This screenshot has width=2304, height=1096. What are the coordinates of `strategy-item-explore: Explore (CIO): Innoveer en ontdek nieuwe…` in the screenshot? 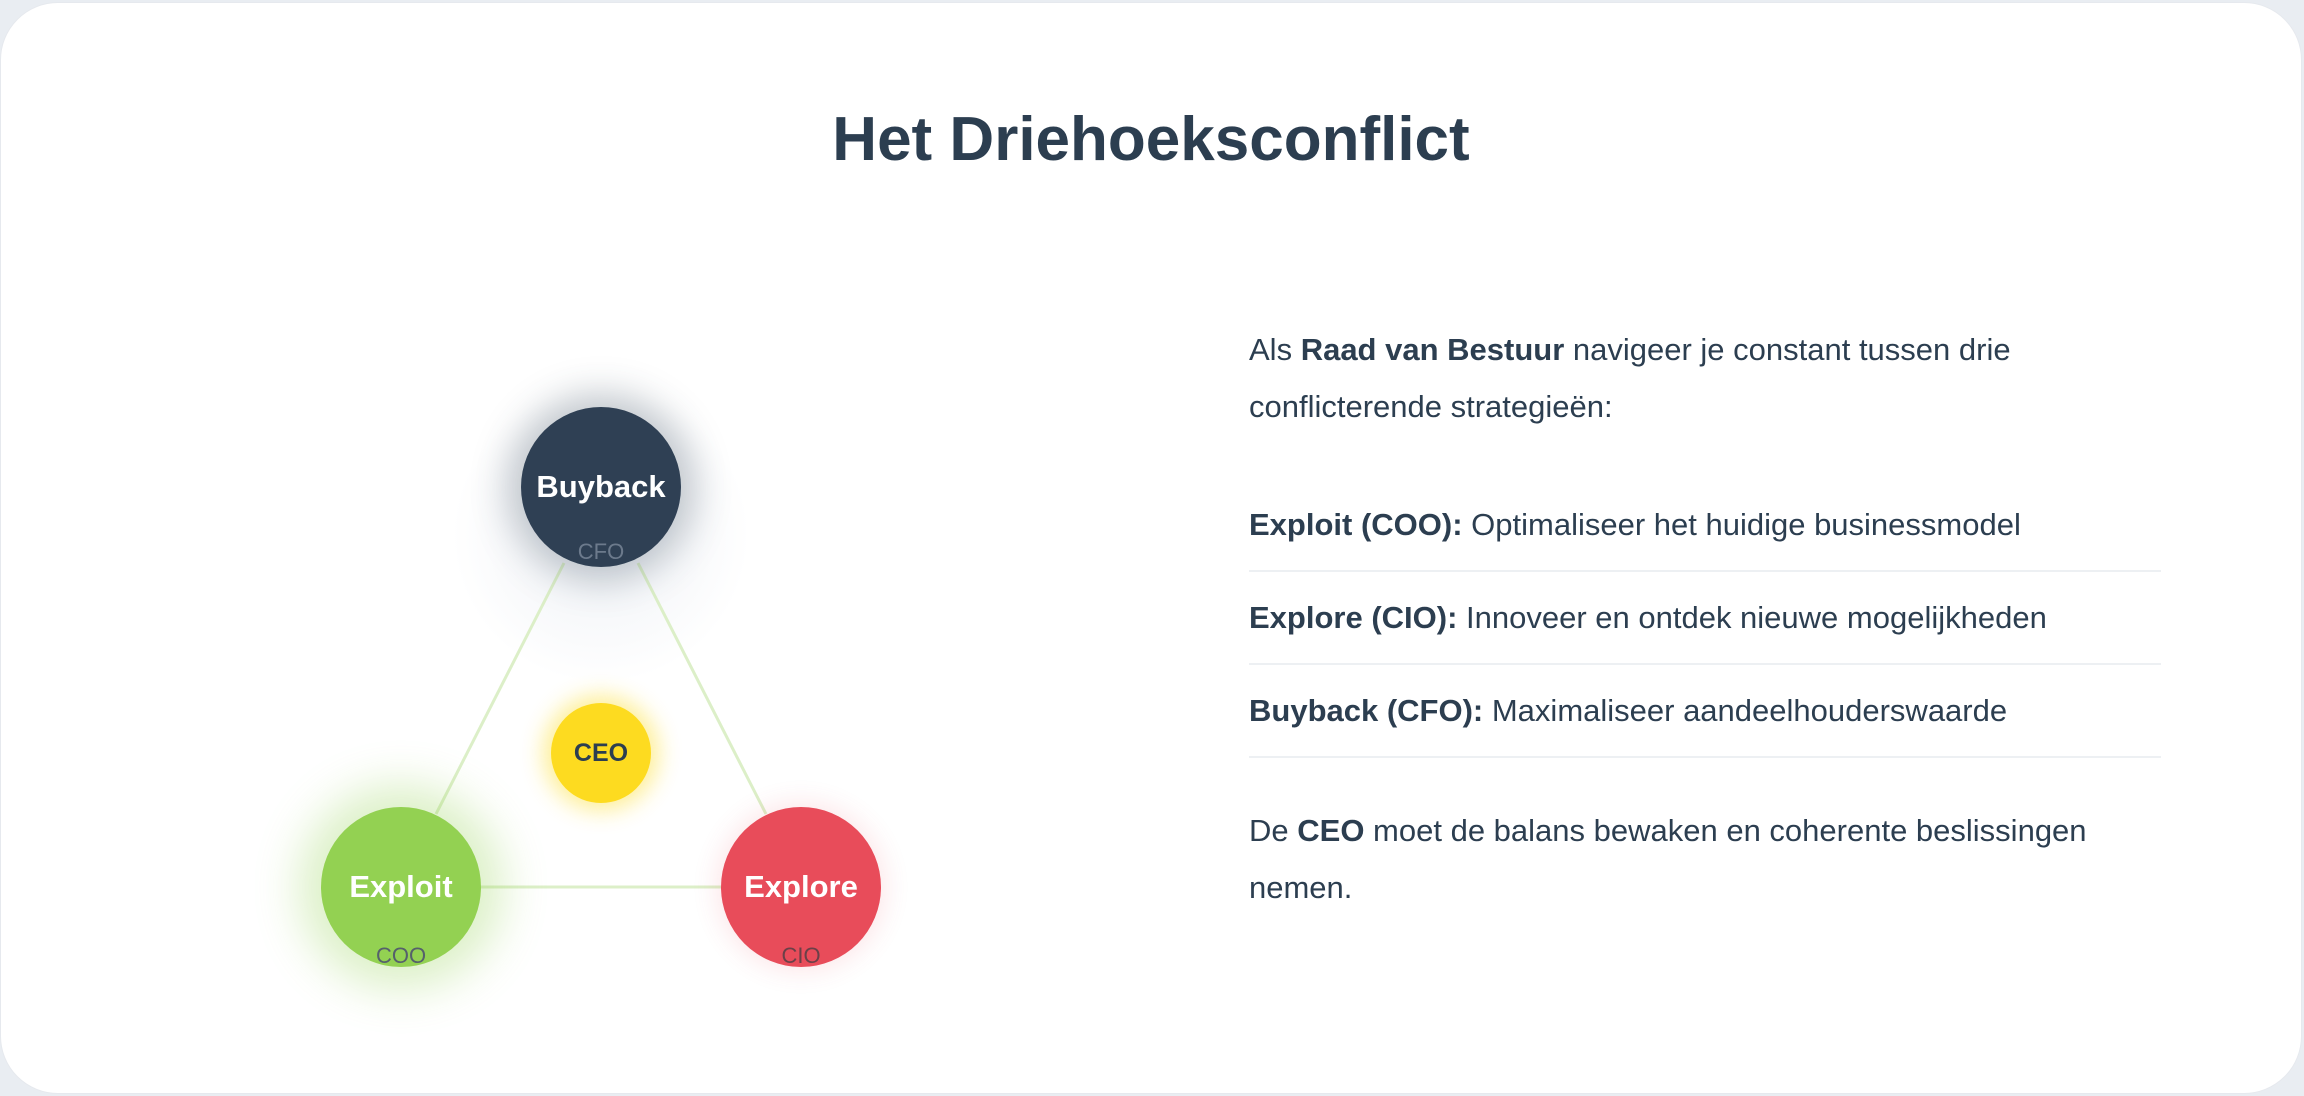 It's located at (1705, 618).